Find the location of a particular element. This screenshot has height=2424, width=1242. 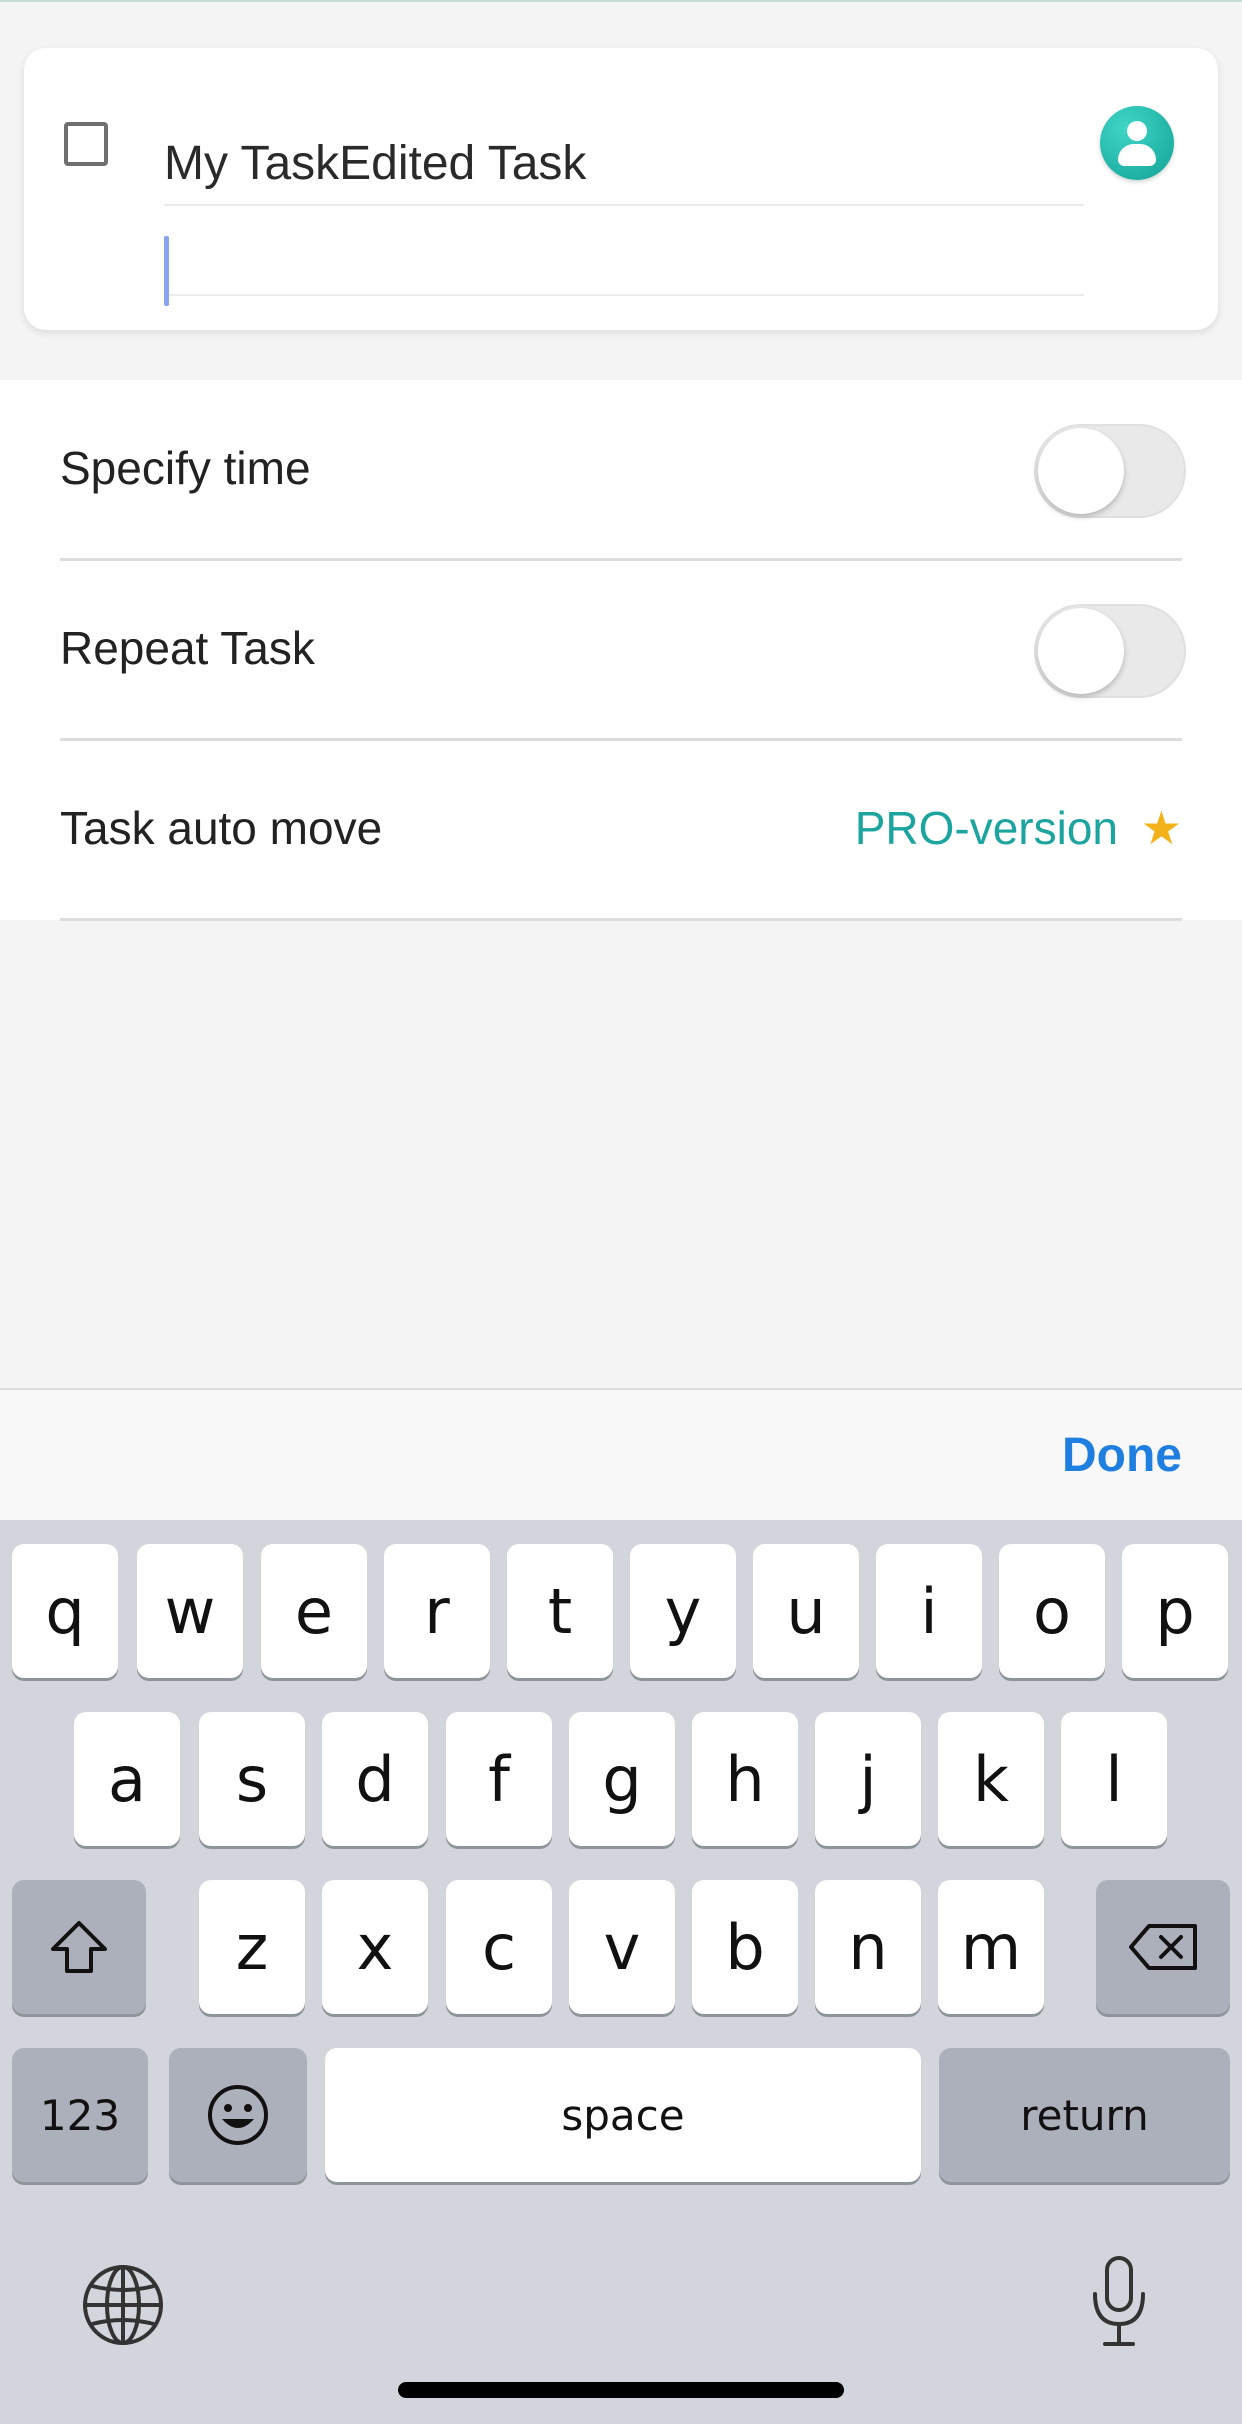

key-k: k is located at coordinates (991, 1779).